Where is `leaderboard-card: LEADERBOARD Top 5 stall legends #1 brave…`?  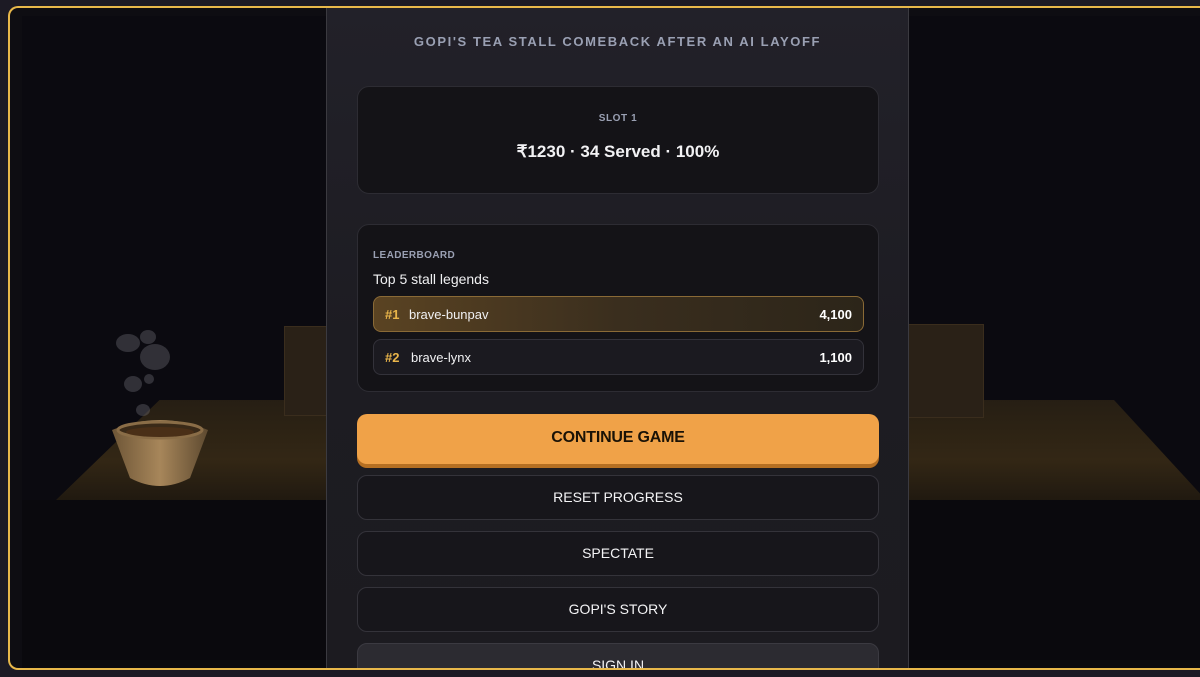 leaderboard-card: LEADERBOARD Top 5 stall legends #1 brave… is located at coordinates (618, 308).